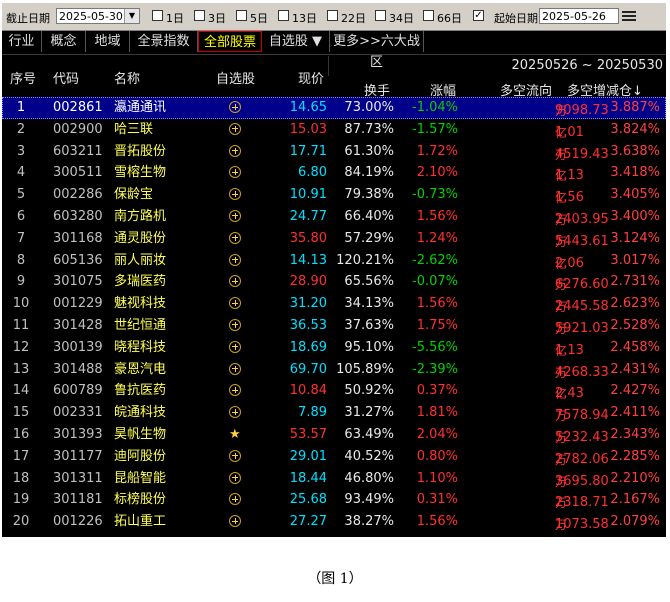  Describe the element at coordinates (21, 369) in the screenshot. I see `row-index: 13` at that location.